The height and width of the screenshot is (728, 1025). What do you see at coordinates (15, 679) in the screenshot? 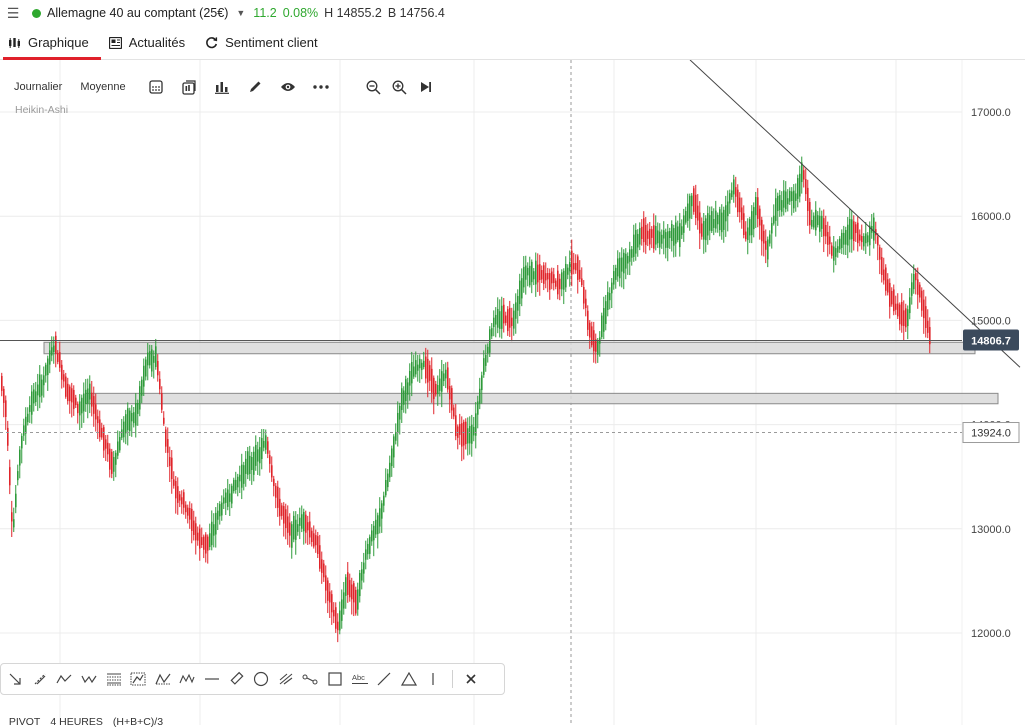
I see `arrow-diagonal-icon` at bounding box center [15, 679].